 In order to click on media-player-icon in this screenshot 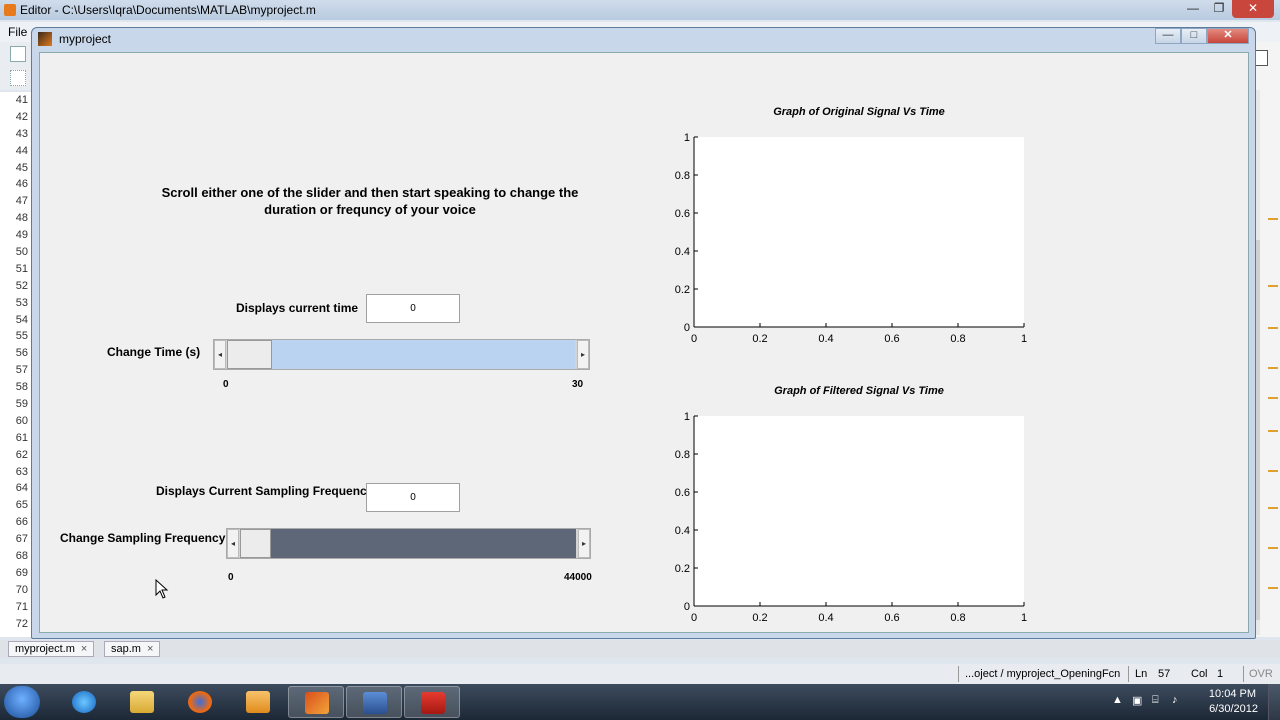, I will do `click(258, 702)`.